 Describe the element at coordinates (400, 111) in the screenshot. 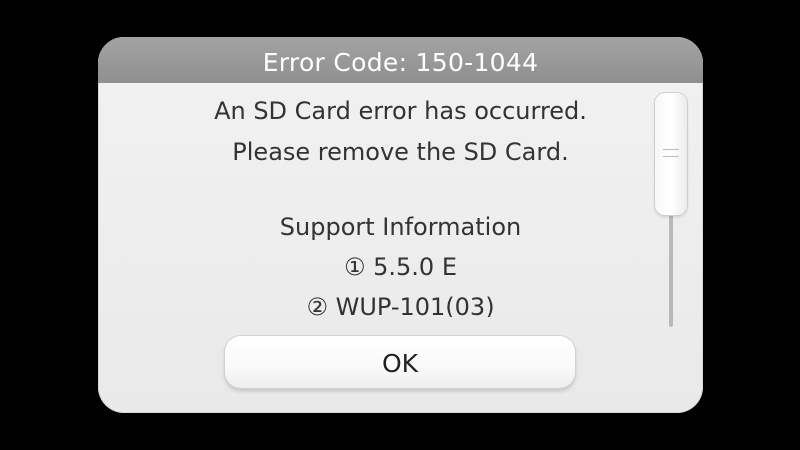

I see `error-message-line-1: An SD Card error has occurred.` at that location.